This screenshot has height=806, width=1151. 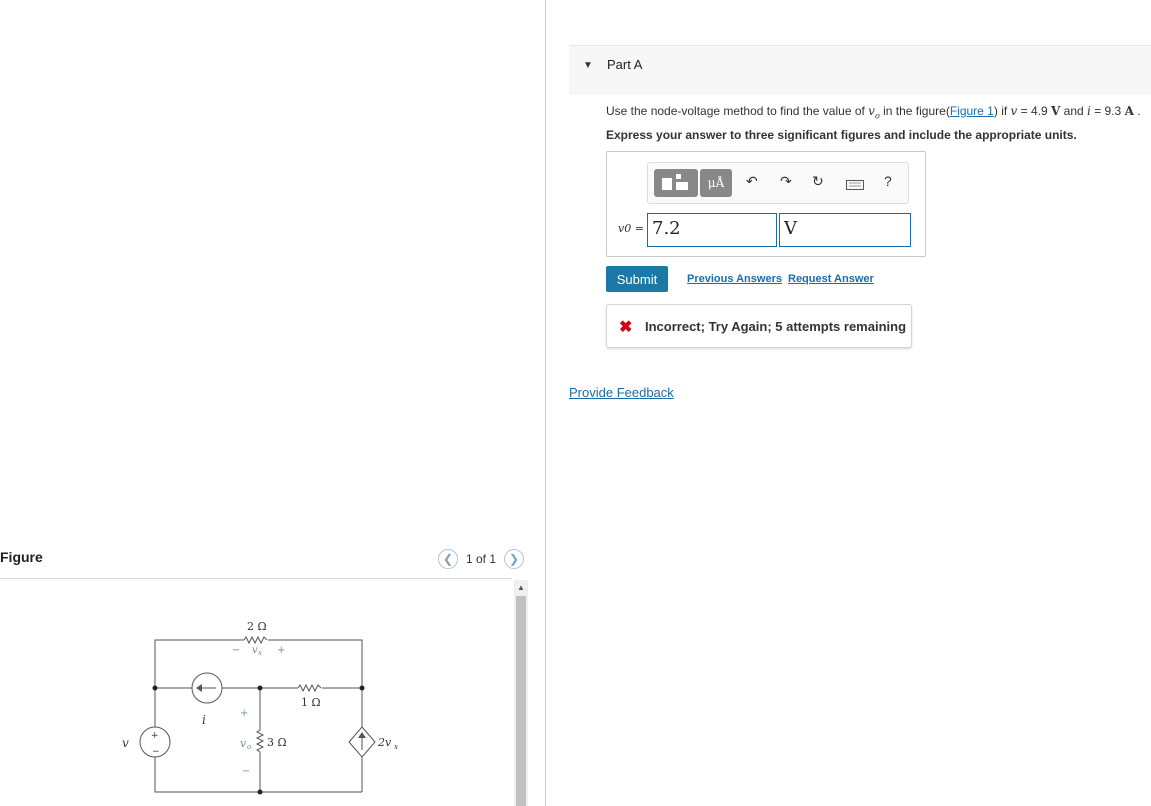 I want to click on vo-minus: −, so click(x=246, y=771).